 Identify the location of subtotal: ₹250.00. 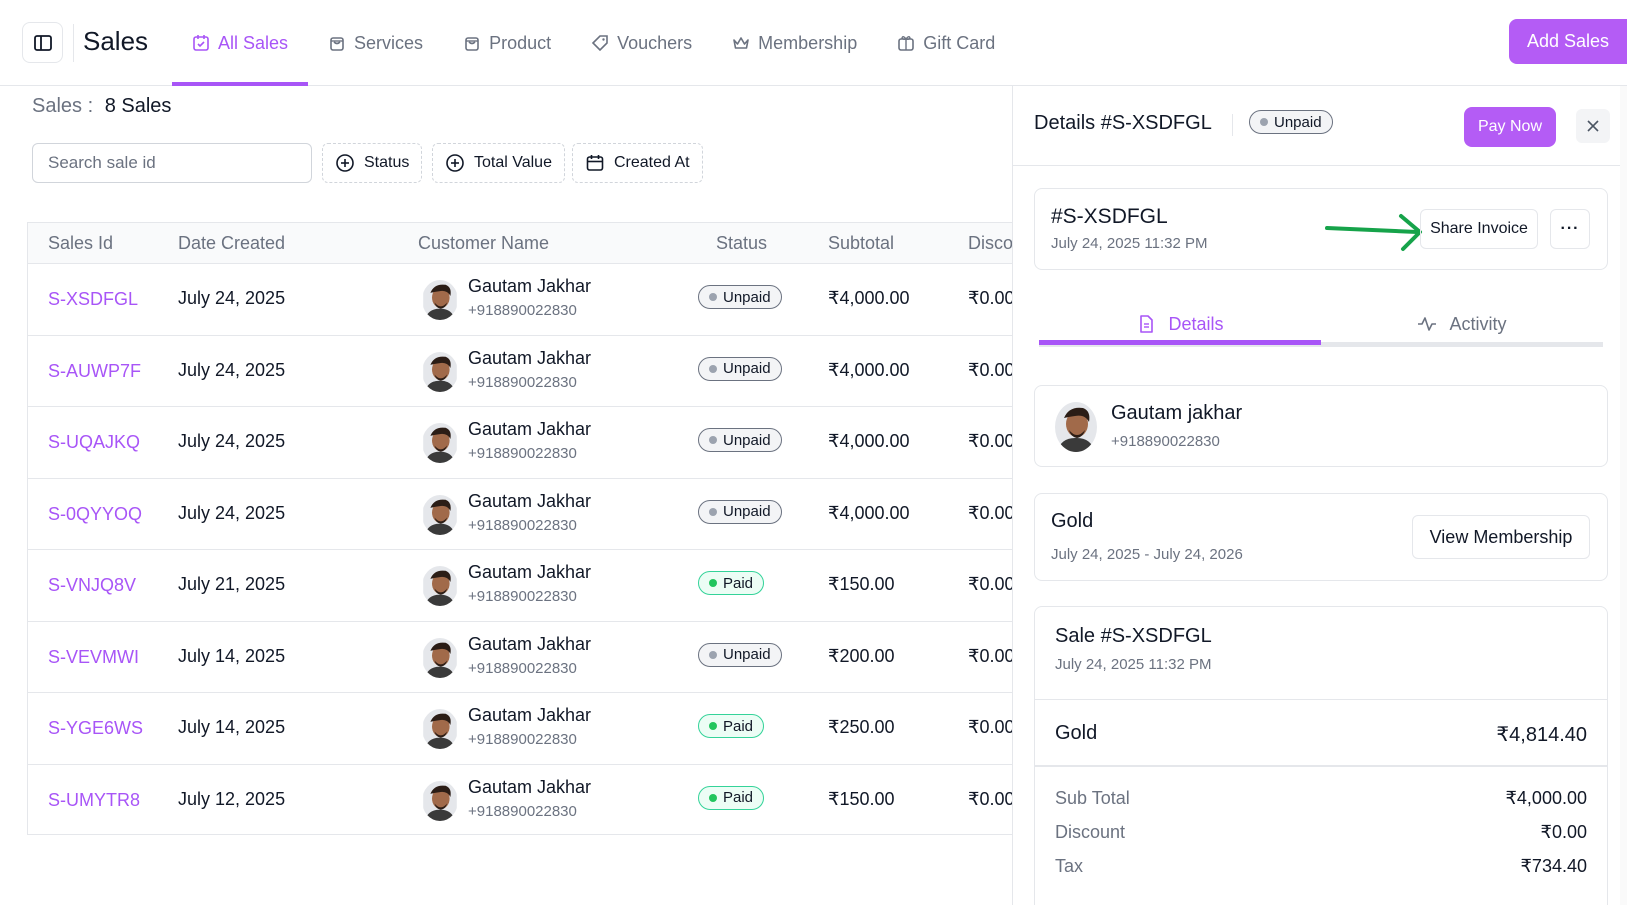
(861, 727).